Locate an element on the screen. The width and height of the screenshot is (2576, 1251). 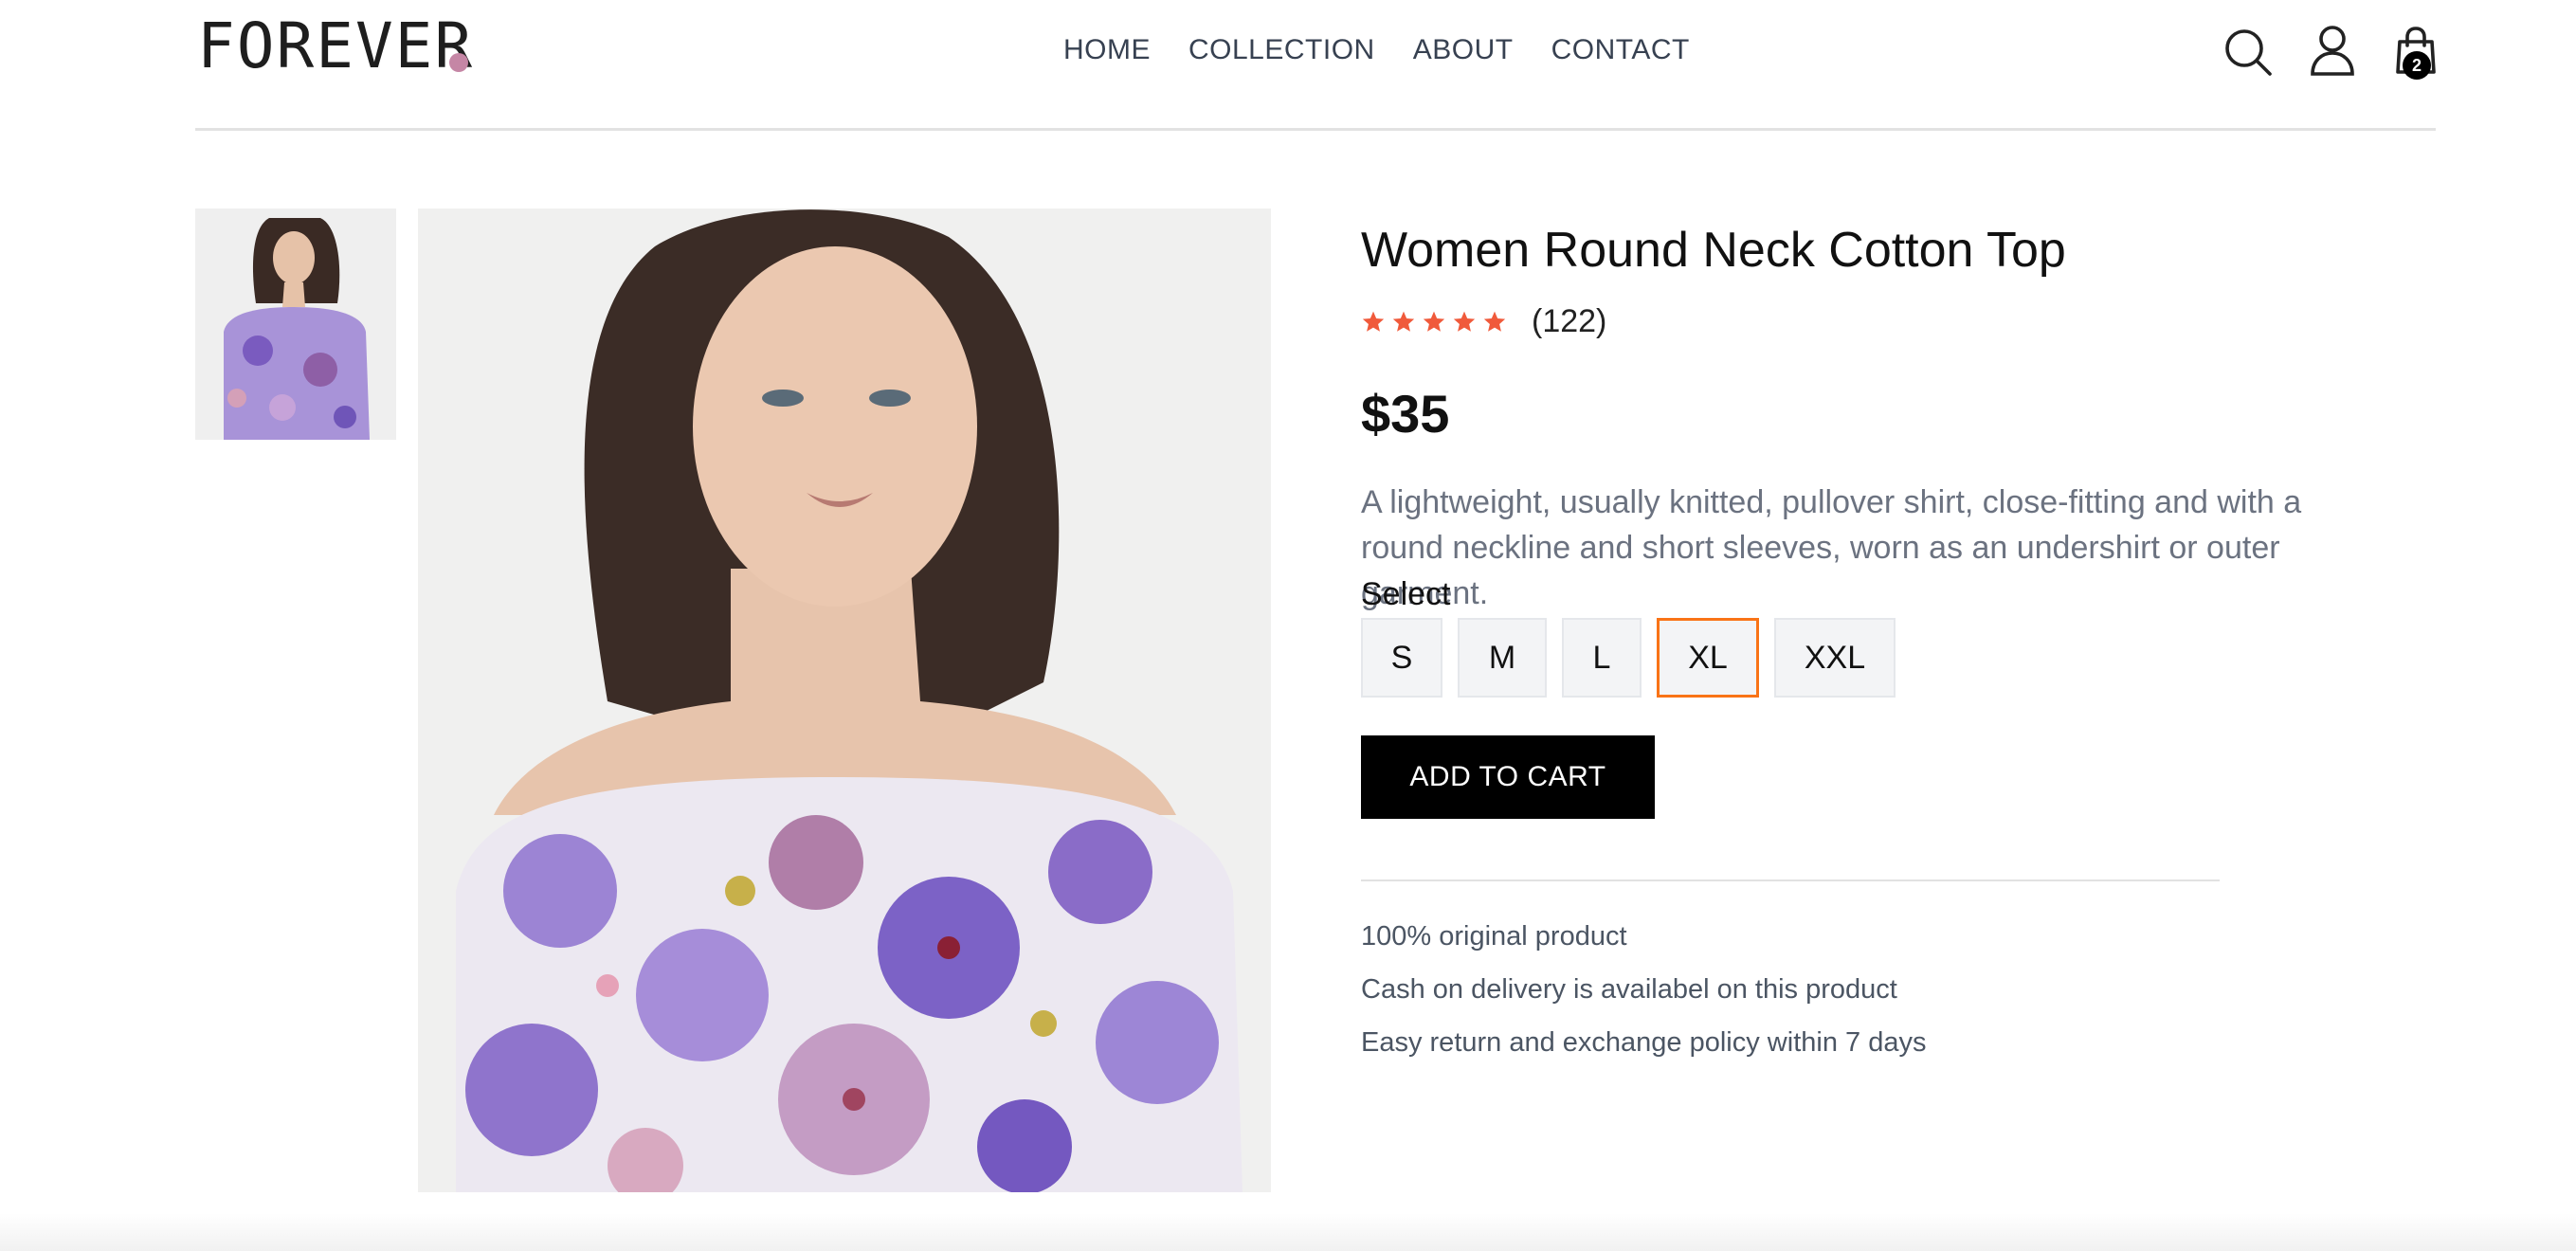
product-price: $35 is located at coordinates (1405, 414).